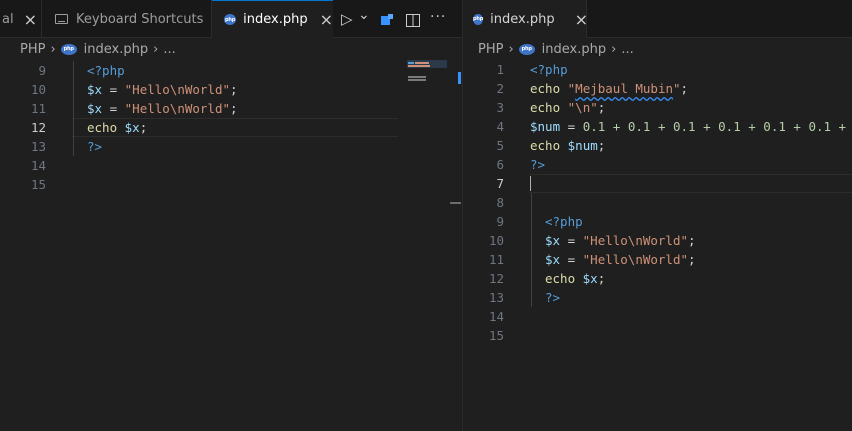 This screenshot has height=431, width=852. What do you see at coordinates (567, 145) in the screenshot?
I see `code-line: echo $num;` at bounding box center [567, 145].